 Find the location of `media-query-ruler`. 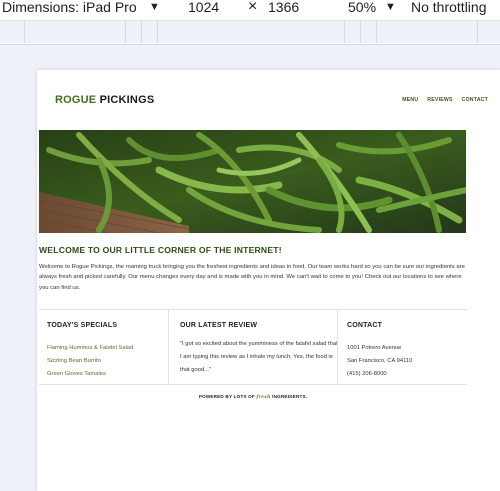

media-query-ruler is located at coordinates (250, 31).